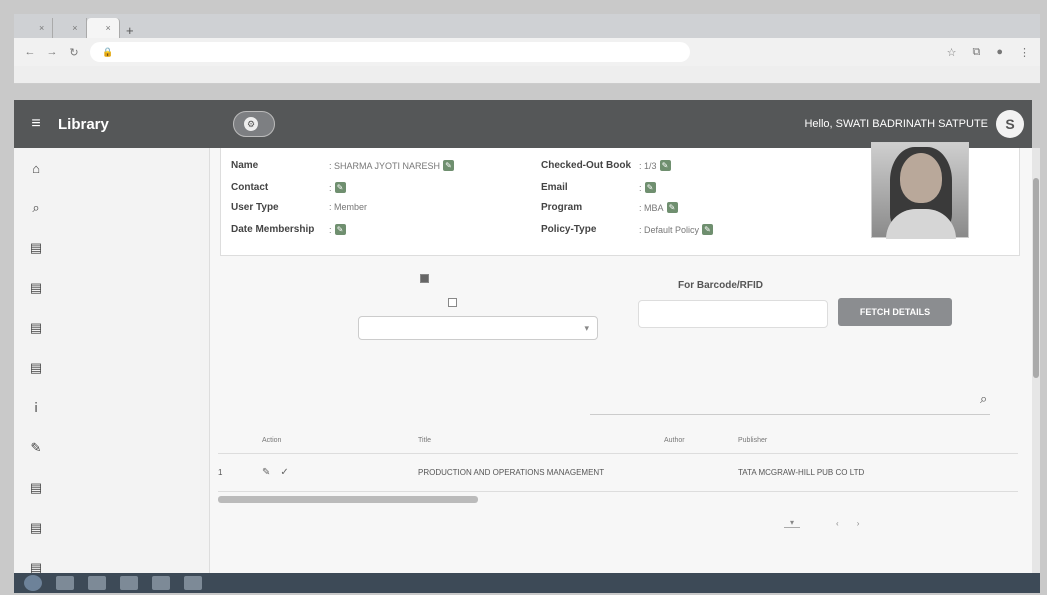 The width and height of the screenshot is (1047, 595). Describe the element at coordinates (586, 327) in the screenshot. I see `chevron-down-icon: ▾` at that location.